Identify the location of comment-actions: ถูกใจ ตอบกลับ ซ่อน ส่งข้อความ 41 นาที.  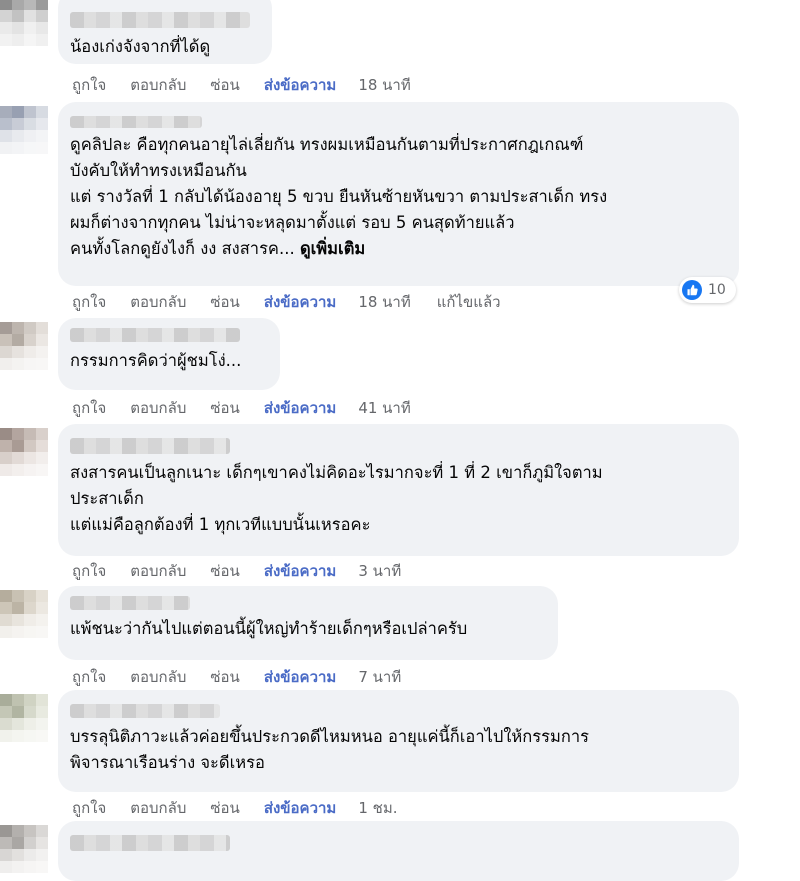
(254, 408).